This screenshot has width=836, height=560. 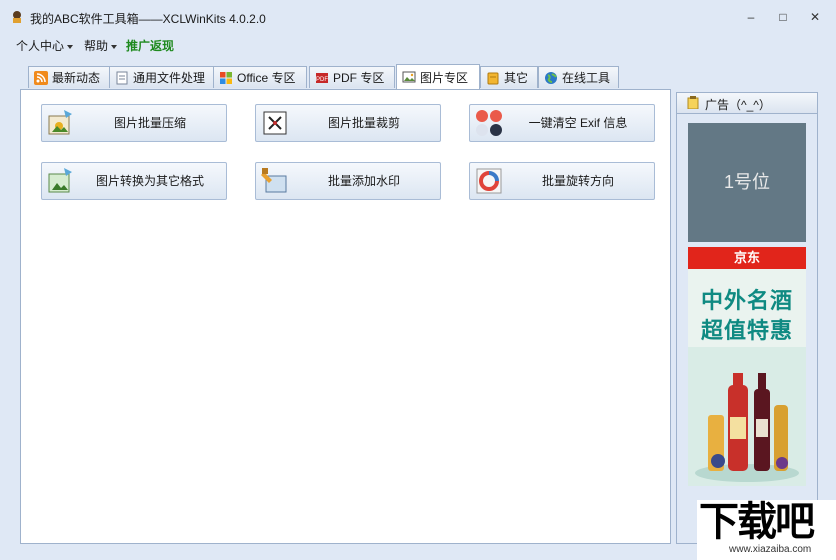 I want to click on tab-other: 其它, so click(x=509, y=77).